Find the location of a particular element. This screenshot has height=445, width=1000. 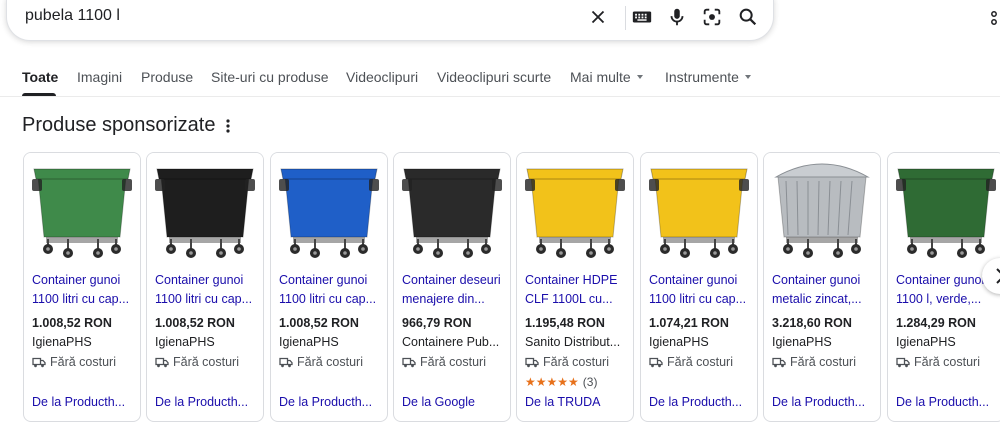

tab-more-label: Mai multe is located at coordinates (600, 77).